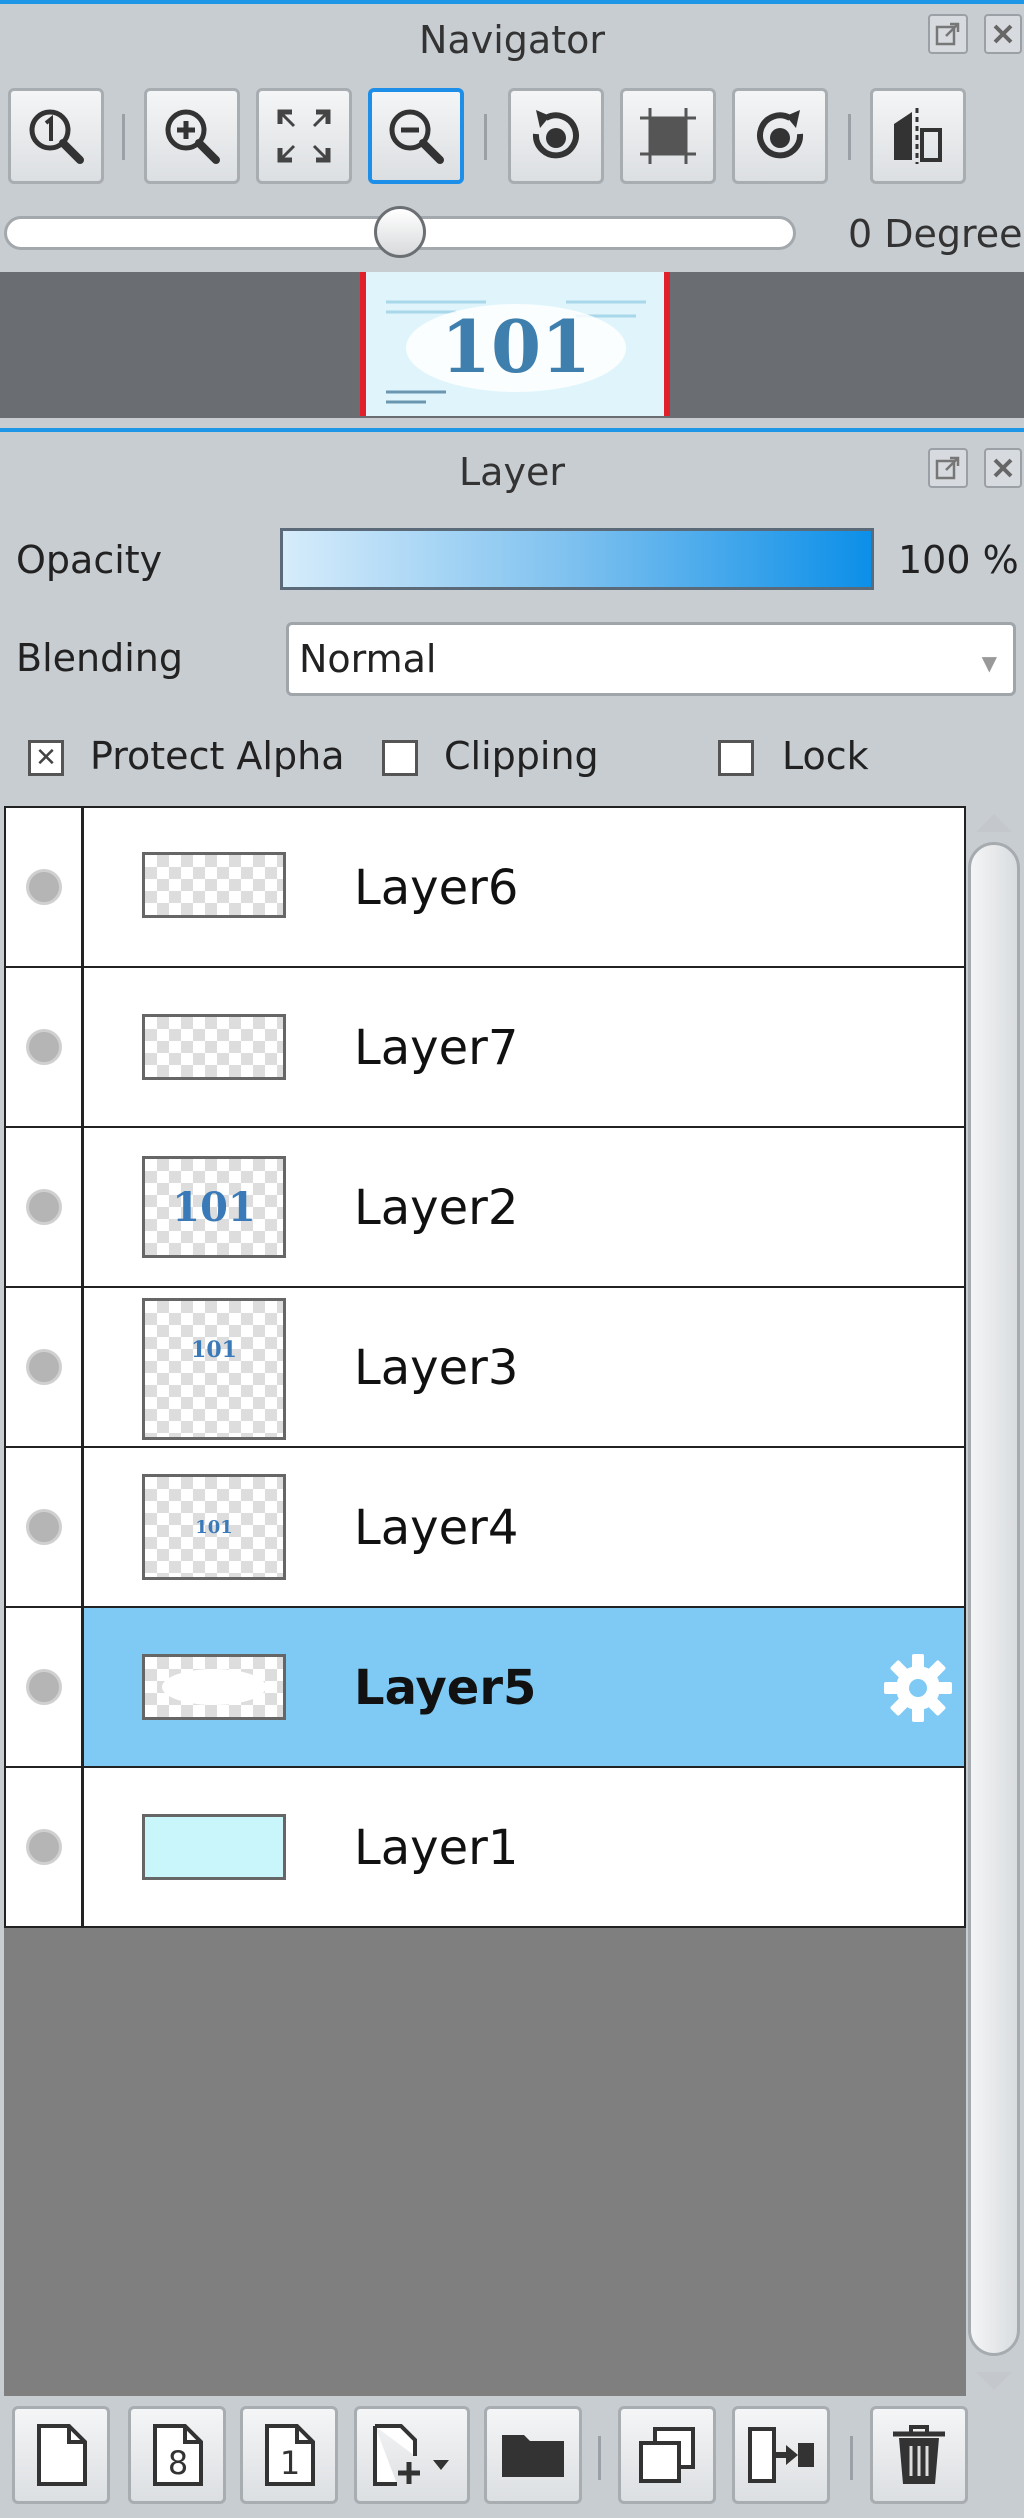  I want to click on new-layer-button, so click(61, 2455).